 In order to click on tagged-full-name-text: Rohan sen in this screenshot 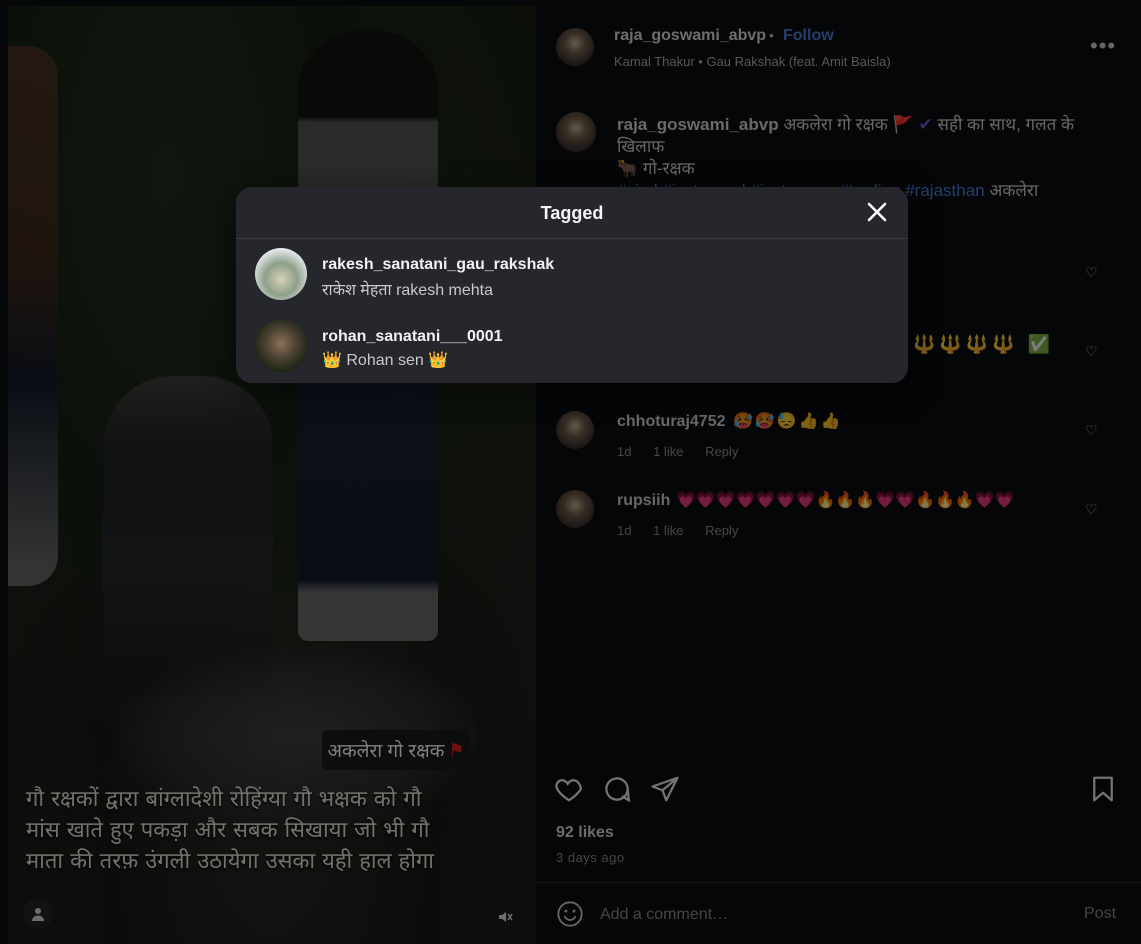, I will do `click(385, 360)`.